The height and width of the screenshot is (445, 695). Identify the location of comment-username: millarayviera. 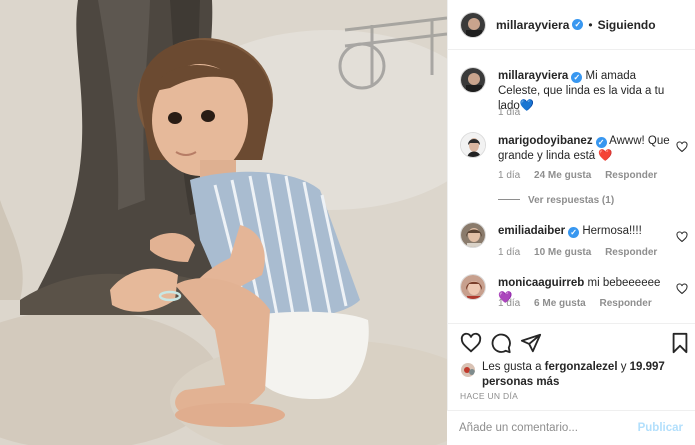
(533, 76).